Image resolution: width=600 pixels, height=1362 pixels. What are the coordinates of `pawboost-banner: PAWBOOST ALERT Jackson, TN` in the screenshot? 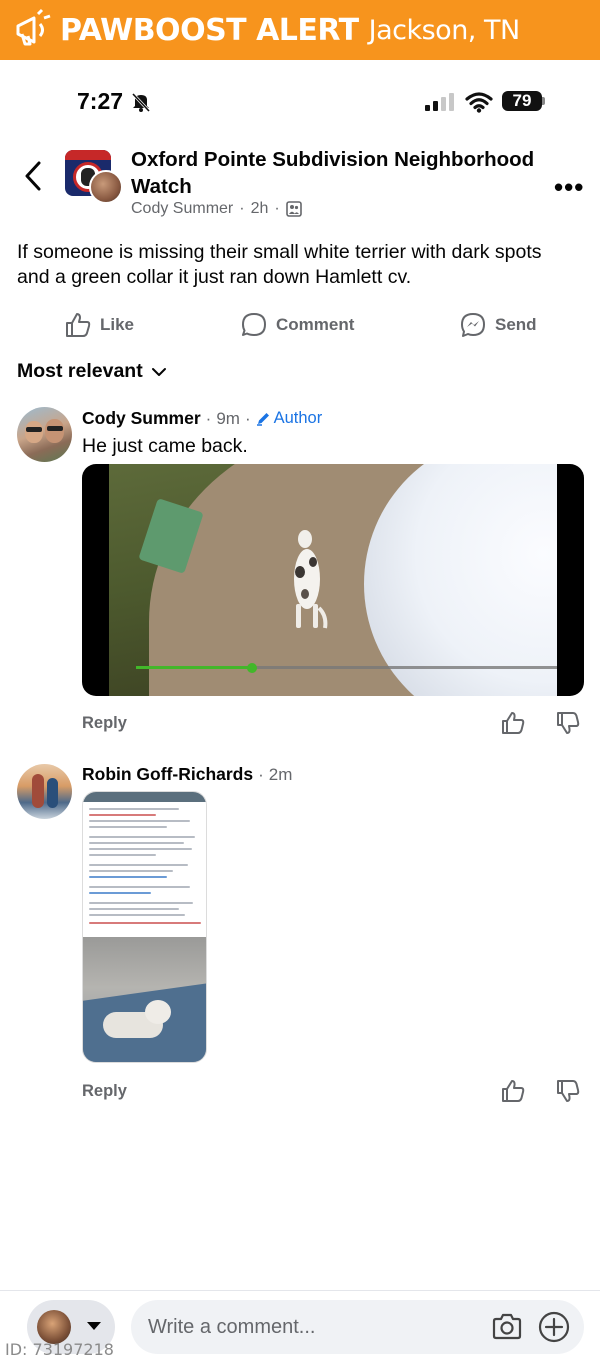 It's located at (300, 30).